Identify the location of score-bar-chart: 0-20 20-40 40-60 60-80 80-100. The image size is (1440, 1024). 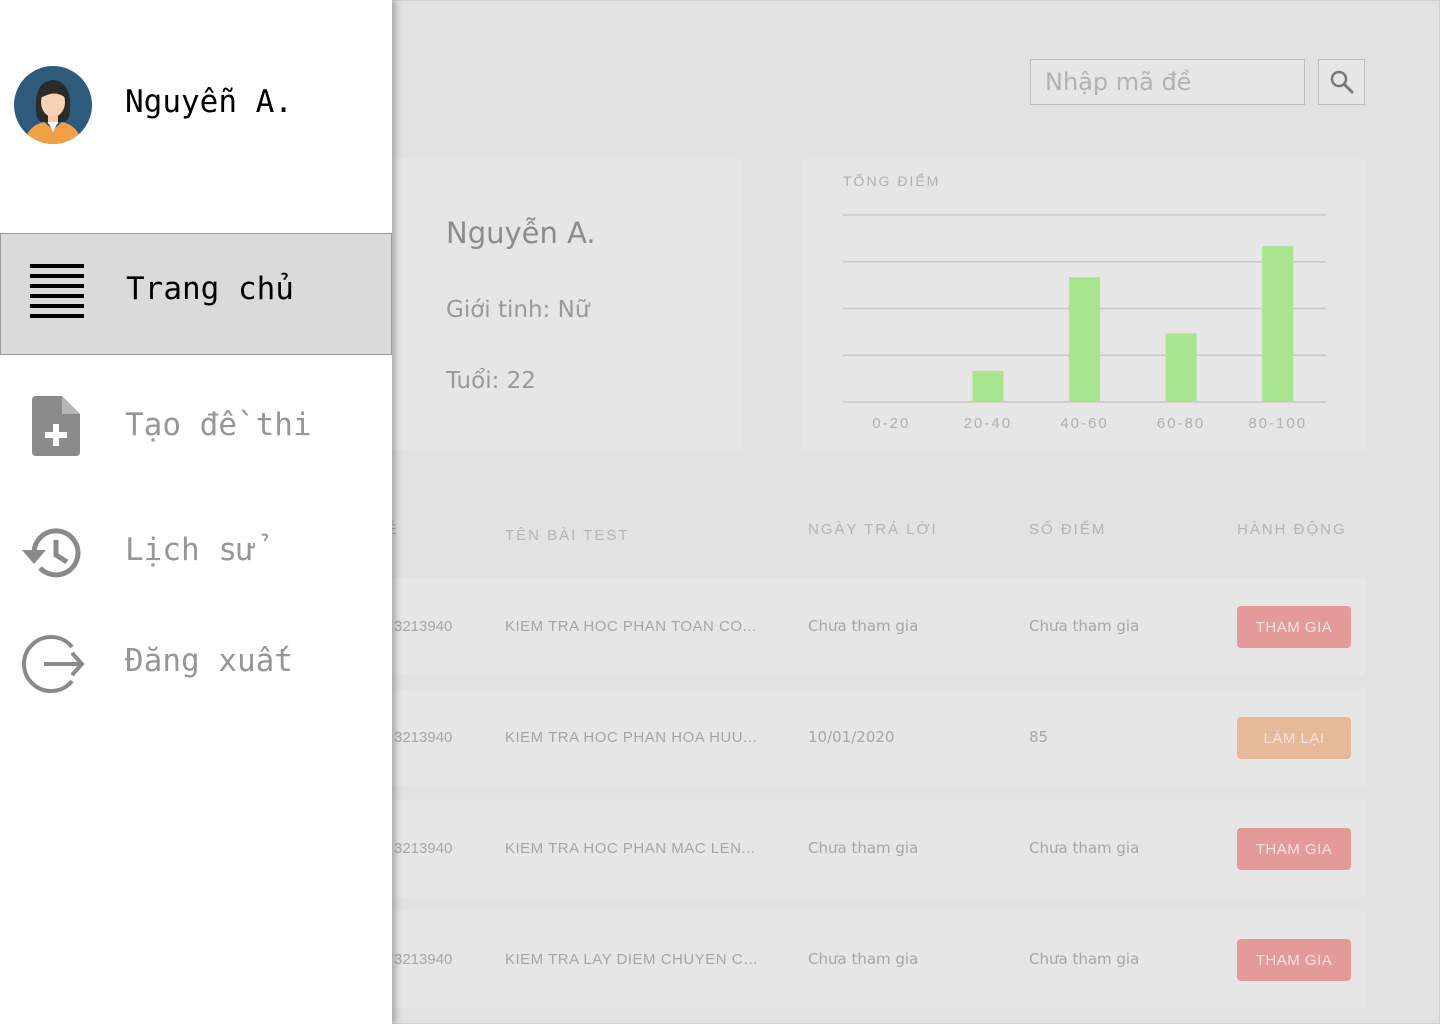
(1084, 323).